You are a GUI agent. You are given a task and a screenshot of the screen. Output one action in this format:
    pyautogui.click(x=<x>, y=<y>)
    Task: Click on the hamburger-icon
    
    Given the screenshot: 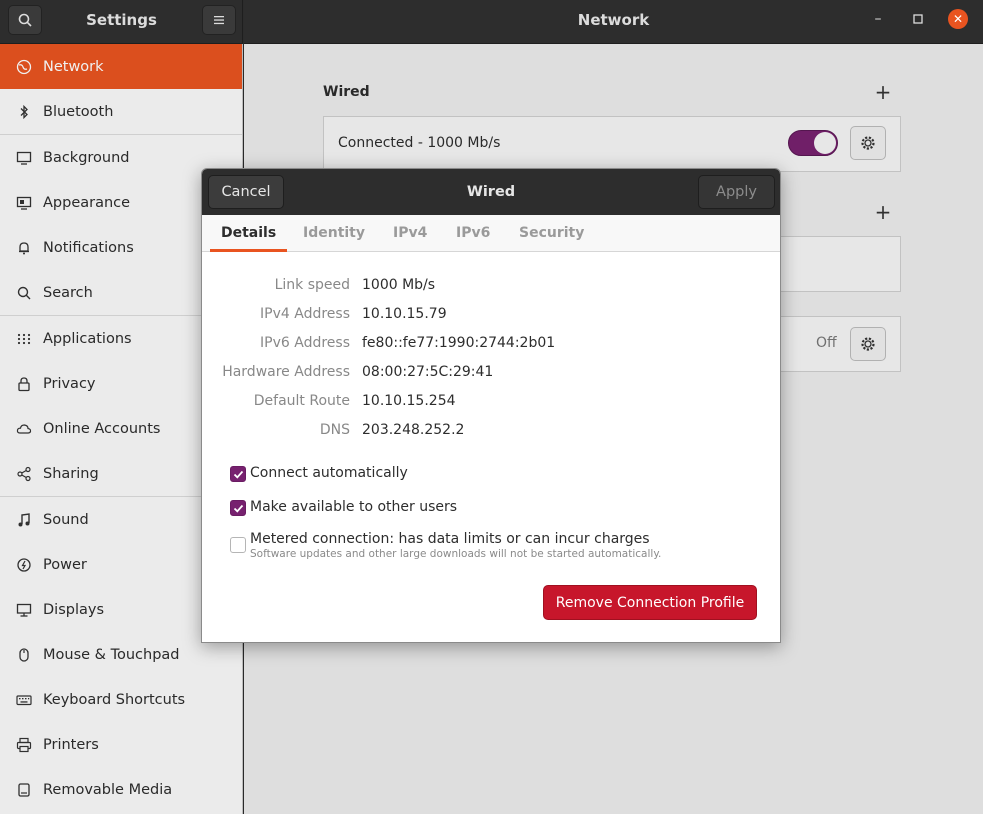 What is the action you would take?
    pyautogui.click(x=219, y=20)
    